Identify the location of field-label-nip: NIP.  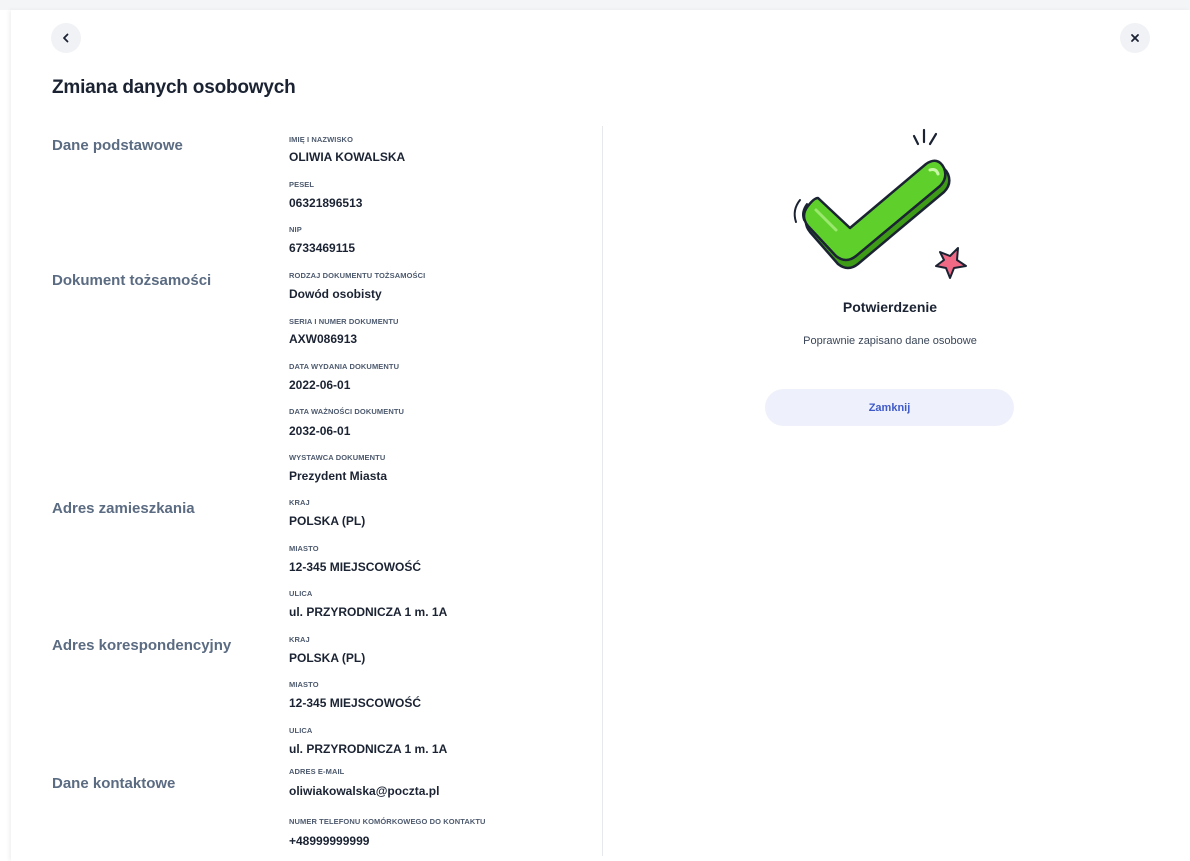
(295, 229).